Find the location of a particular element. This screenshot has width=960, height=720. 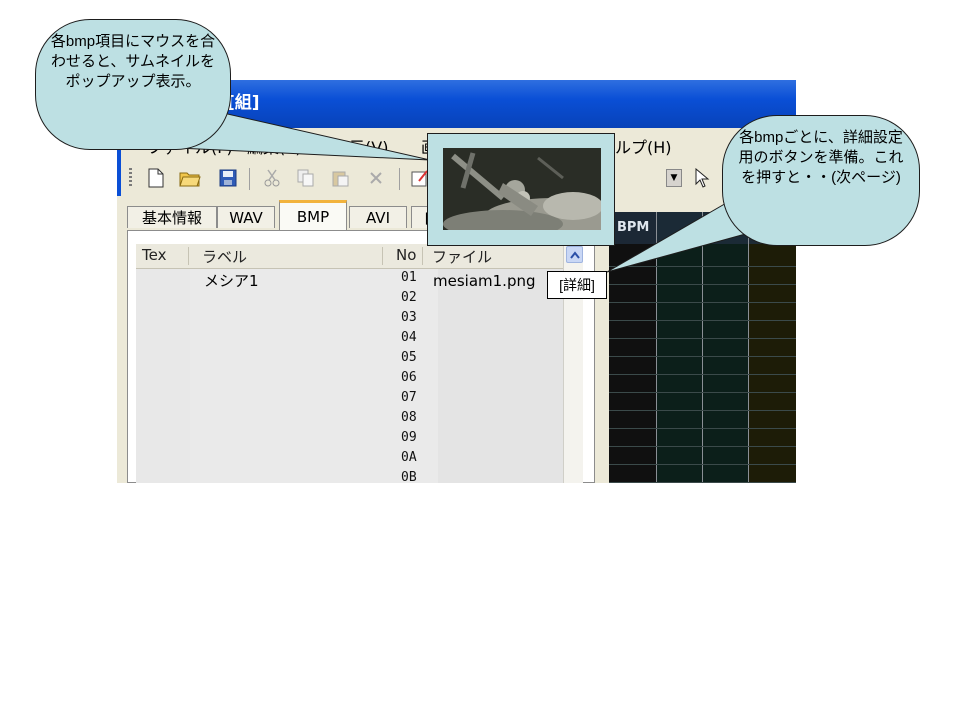

header-no: No is located at coordinates (406, 255).